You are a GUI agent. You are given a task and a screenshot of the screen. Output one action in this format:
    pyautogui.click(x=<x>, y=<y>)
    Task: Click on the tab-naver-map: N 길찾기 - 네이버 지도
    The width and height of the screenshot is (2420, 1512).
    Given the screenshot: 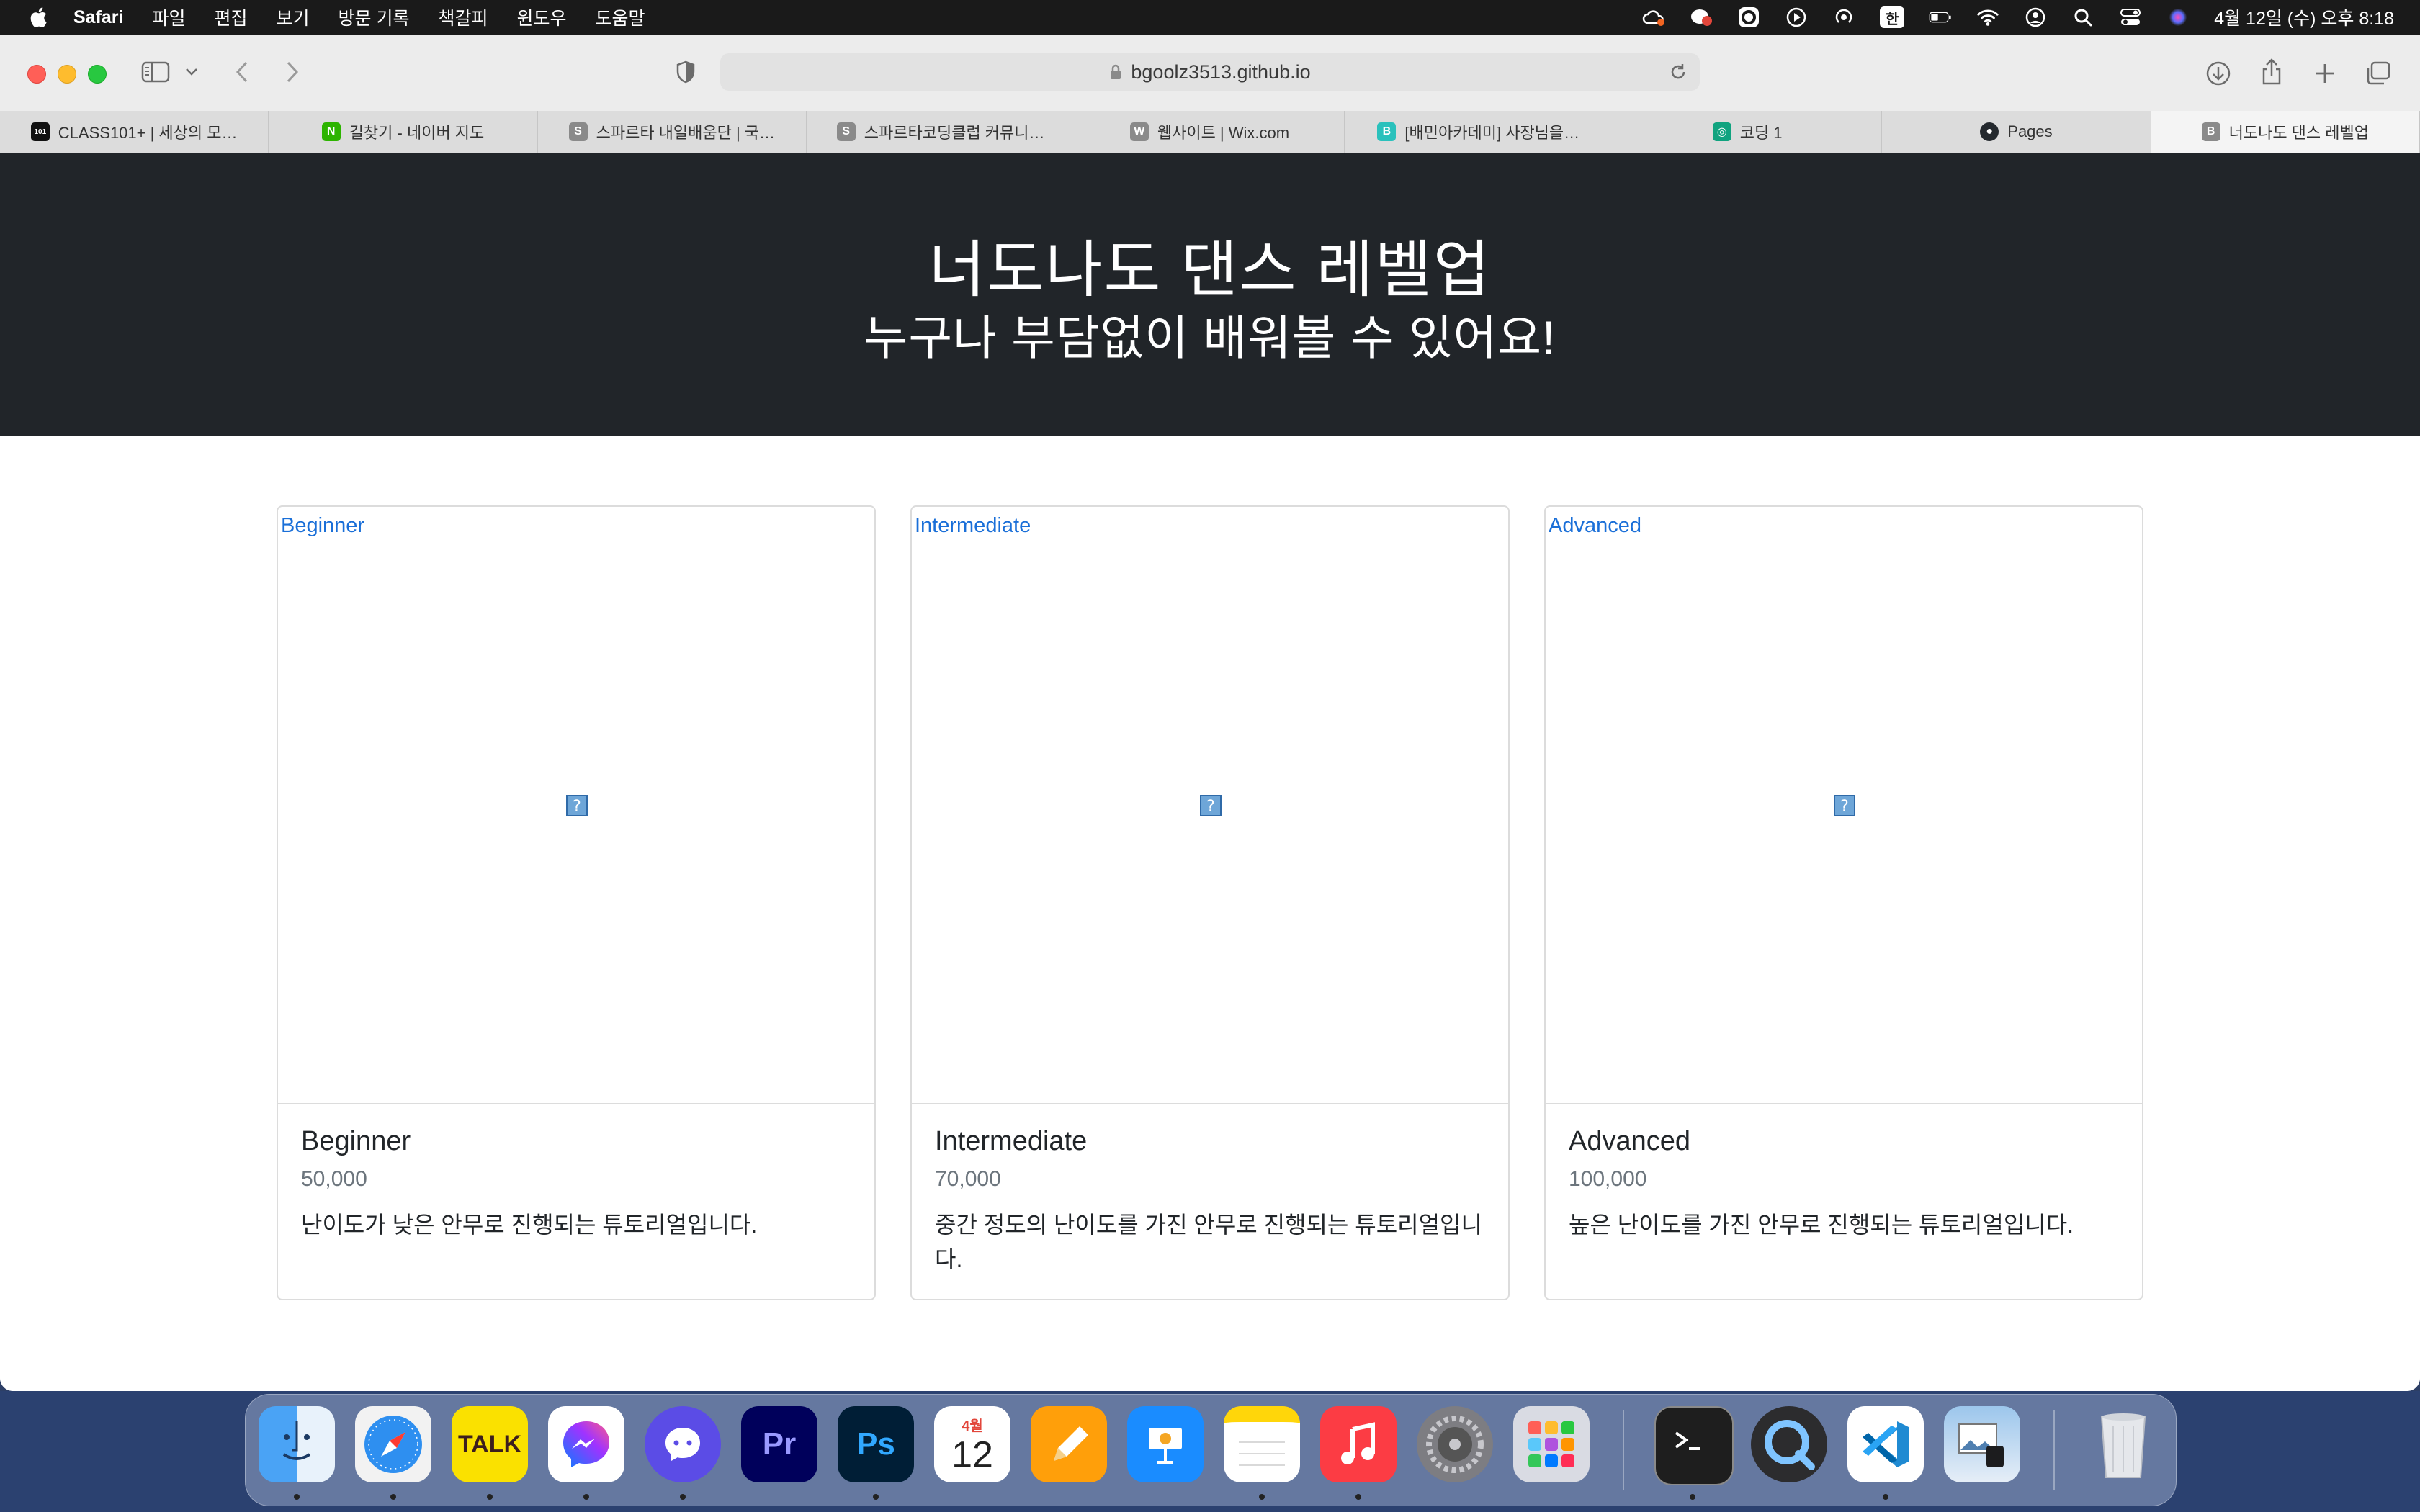 What is the action you would take?
    pyautogui.click(x=403, y=132)
    